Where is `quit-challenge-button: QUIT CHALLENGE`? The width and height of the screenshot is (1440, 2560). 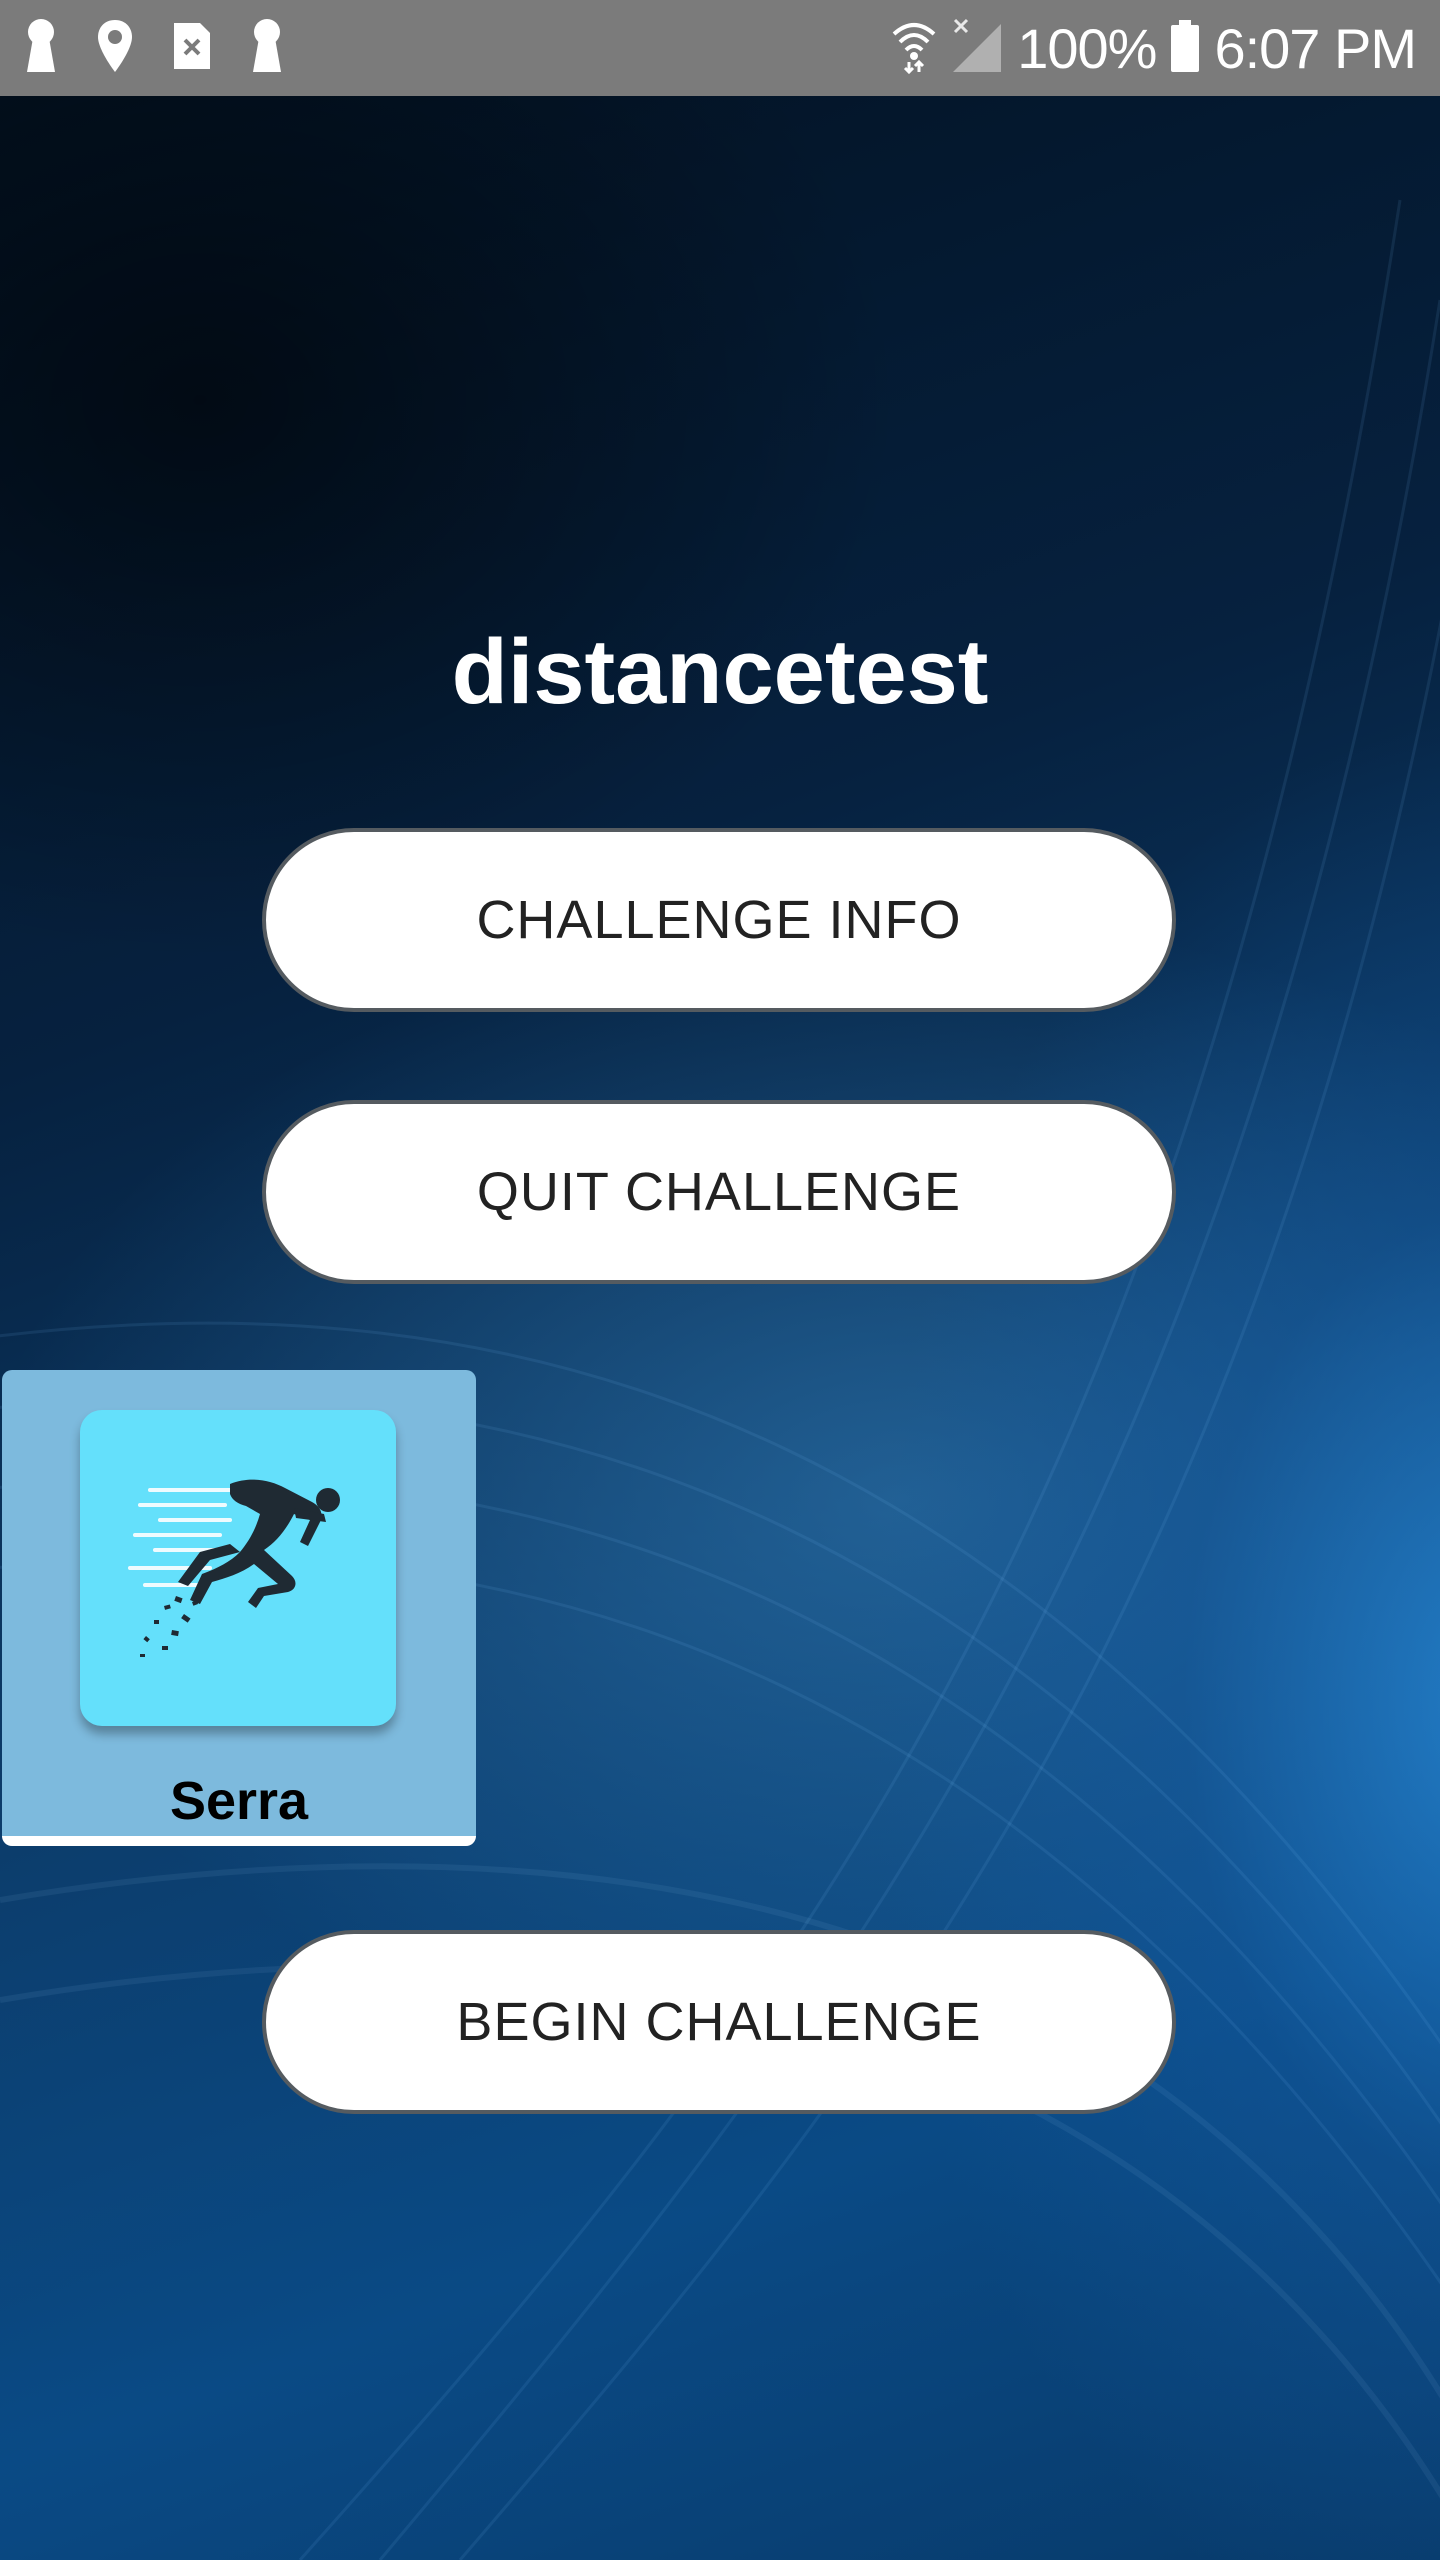
quit-challenge-button: QUIT CHALLENGE is located at coordinates (719, 1192).